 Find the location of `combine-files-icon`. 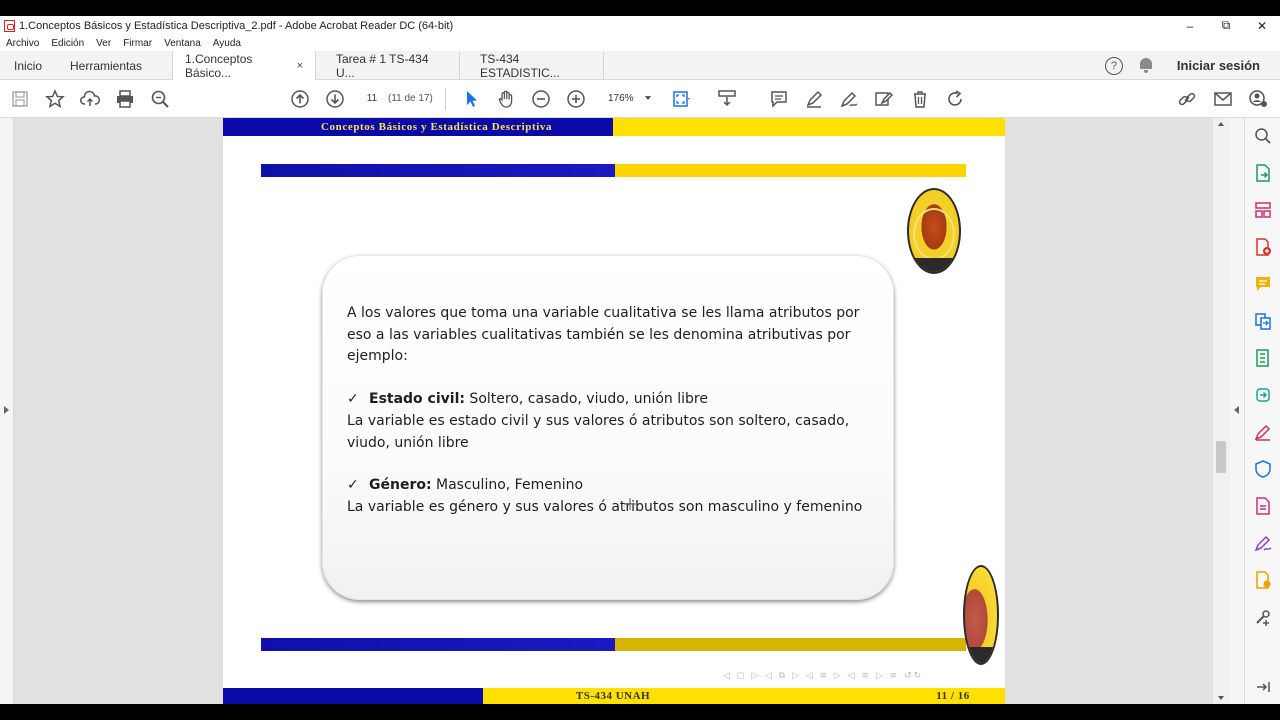

combine-files-icon is located at coordinates (1263, 321).